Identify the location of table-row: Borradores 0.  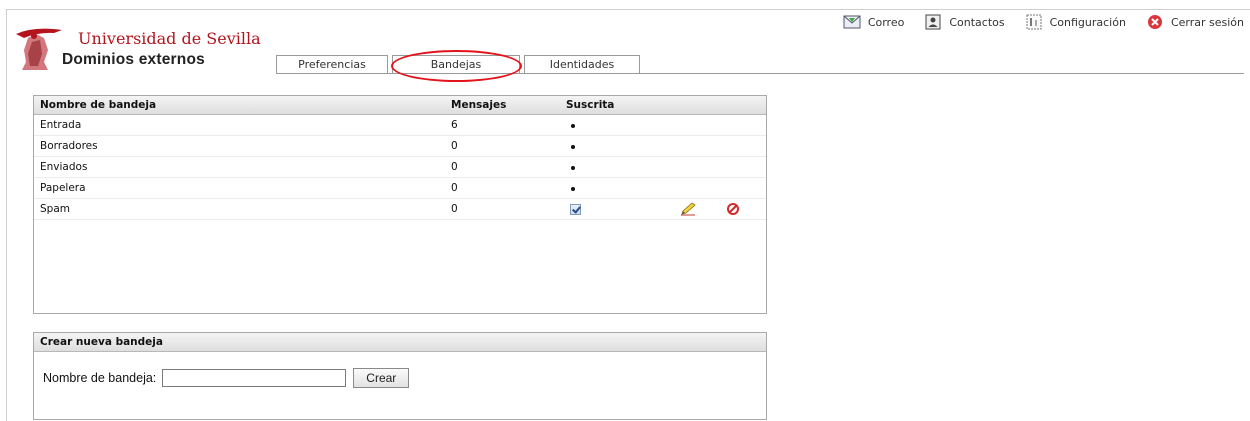
(400, 146).